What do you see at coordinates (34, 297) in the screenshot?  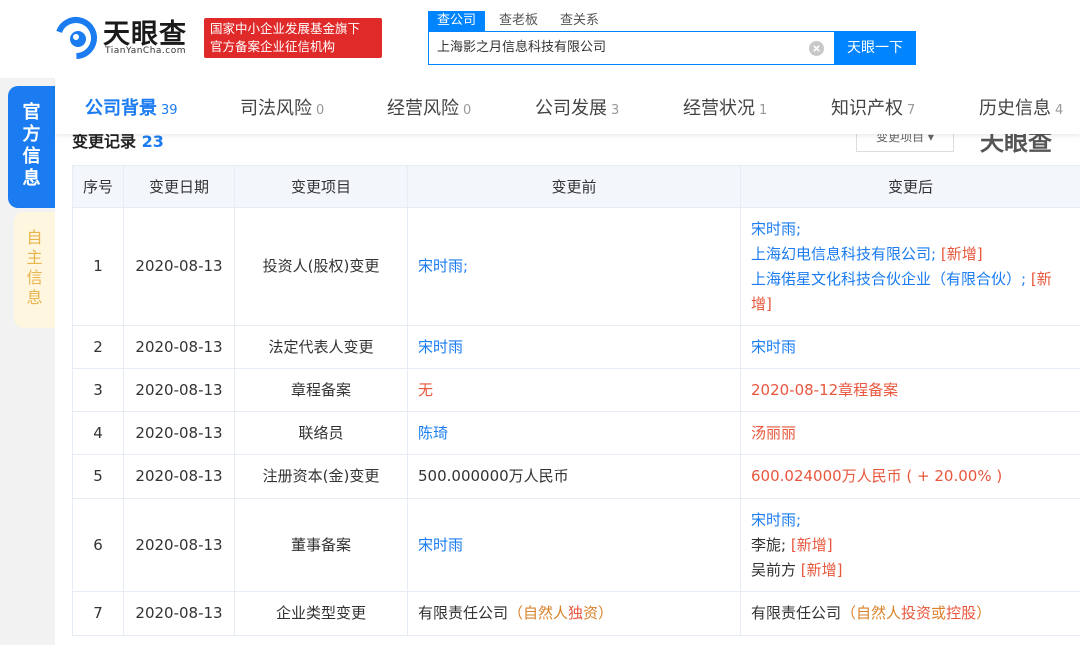 I see `side-tab-char: 息` at bounding box center [34, 297].